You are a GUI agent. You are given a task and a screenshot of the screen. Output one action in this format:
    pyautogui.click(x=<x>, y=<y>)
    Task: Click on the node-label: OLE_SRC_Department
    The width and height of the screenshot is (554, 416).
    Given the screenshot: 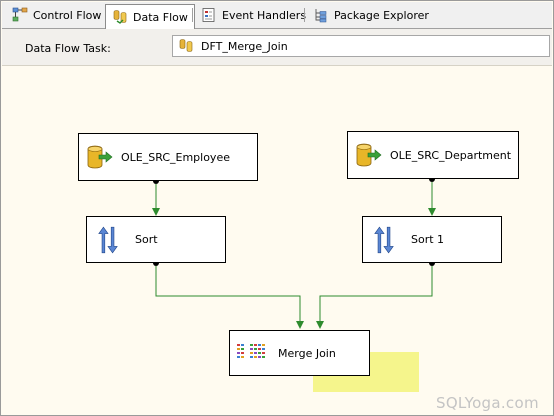 What is the action you would take?
    pyautogui.click(x=451, y=155)
    